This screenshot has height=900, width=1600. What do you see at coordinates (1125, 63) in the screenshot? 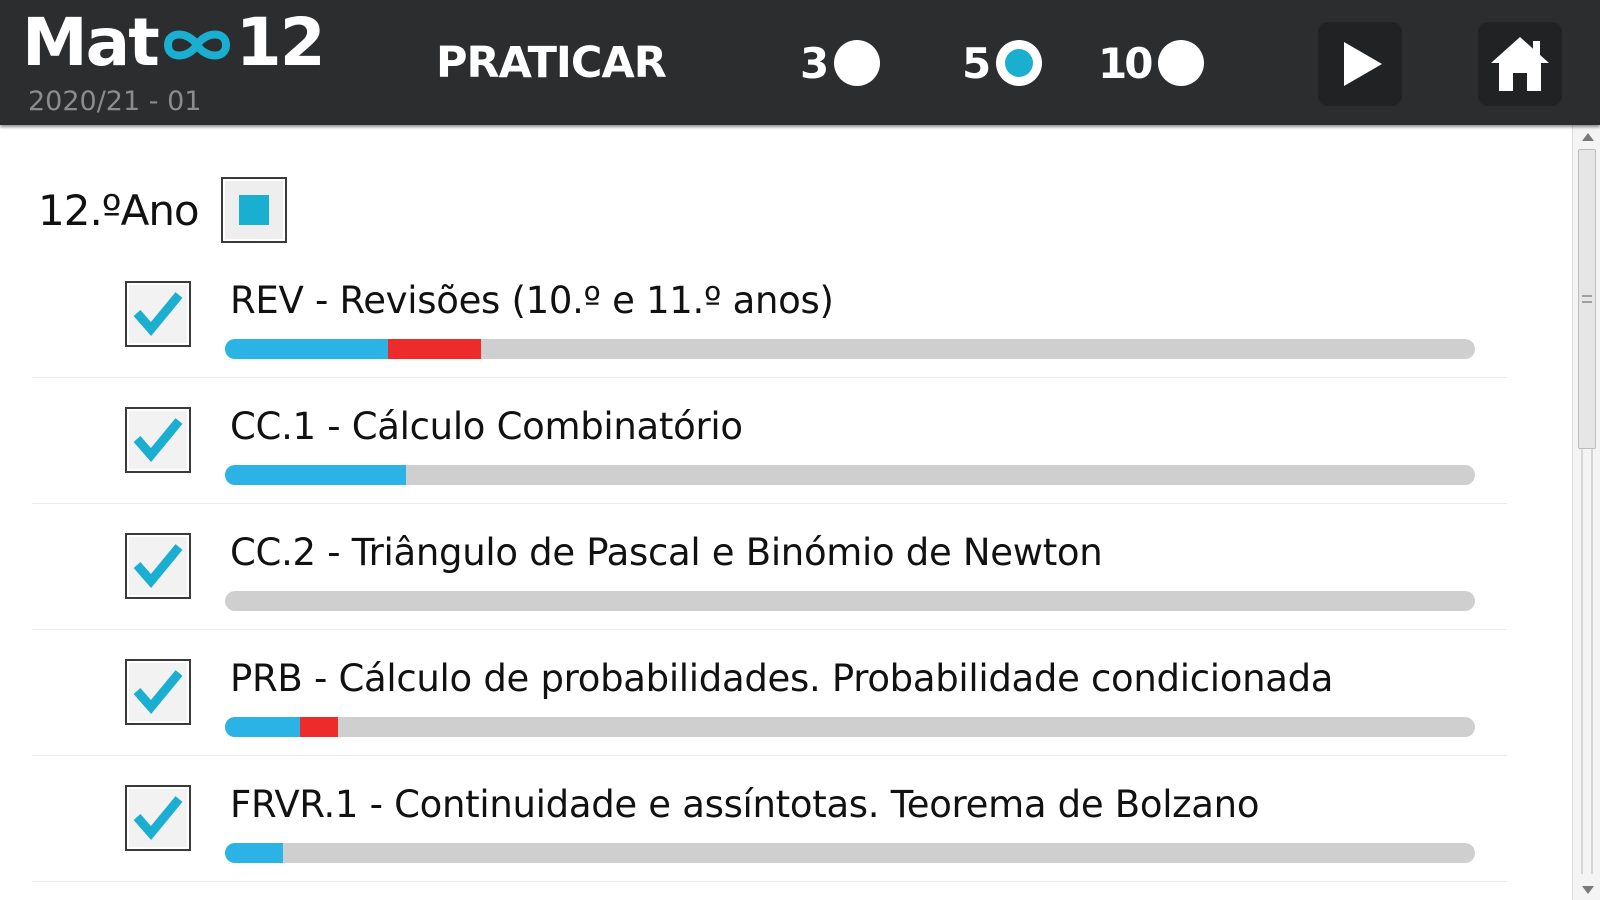
I see `question-count-label: 10` at bounding box center [1125, 63].